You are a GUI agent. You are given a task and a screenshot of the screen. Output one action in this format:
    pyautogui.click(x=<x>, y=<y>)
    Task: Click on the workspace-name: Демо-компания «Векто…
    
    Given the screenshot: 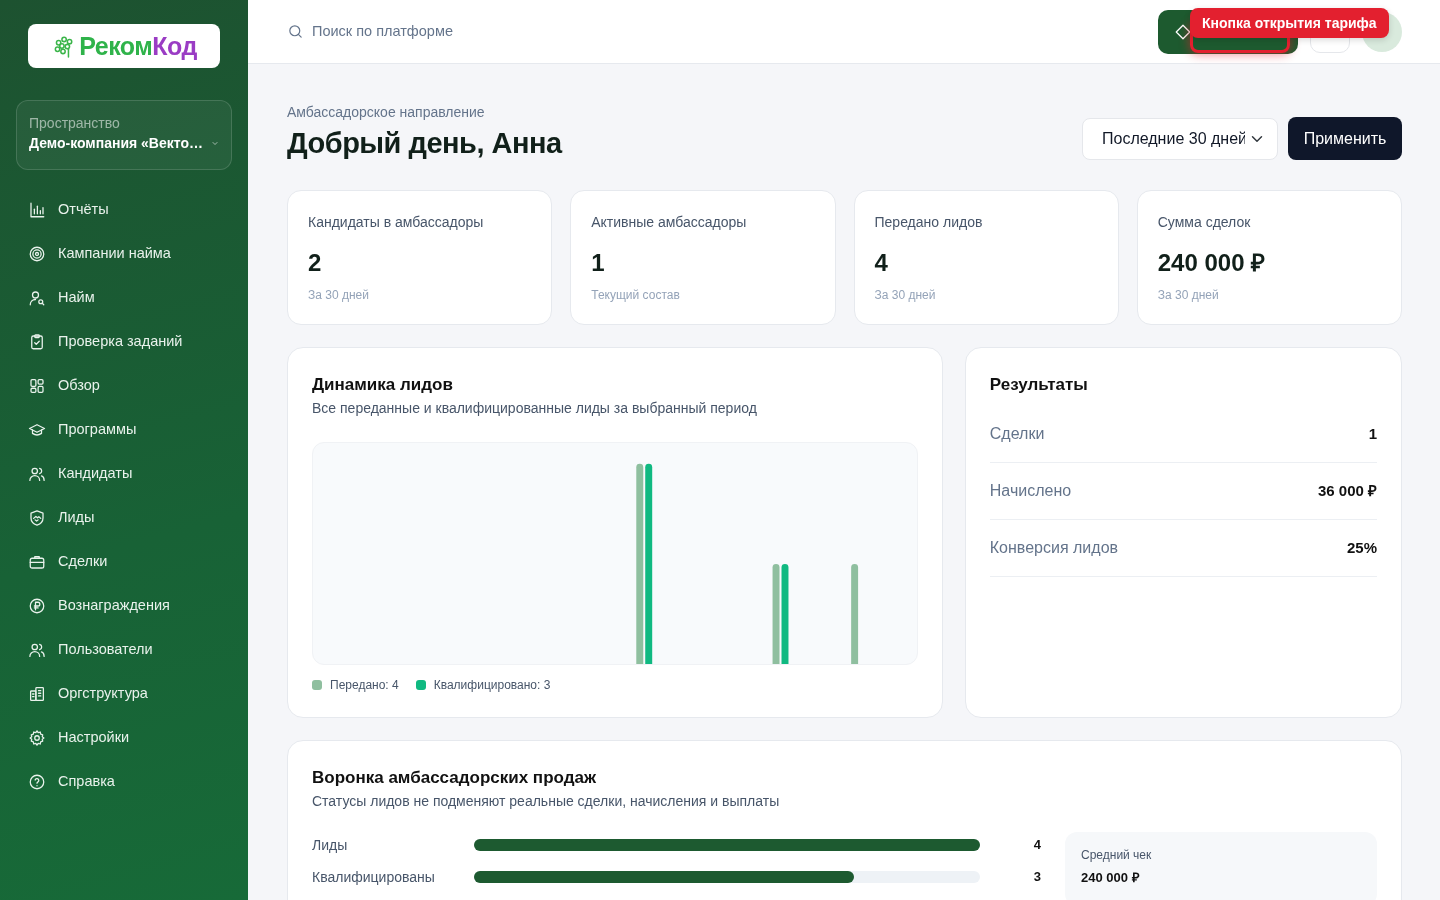 What is the action you would take?
    pyautogui.click(x=116, y=143)
    